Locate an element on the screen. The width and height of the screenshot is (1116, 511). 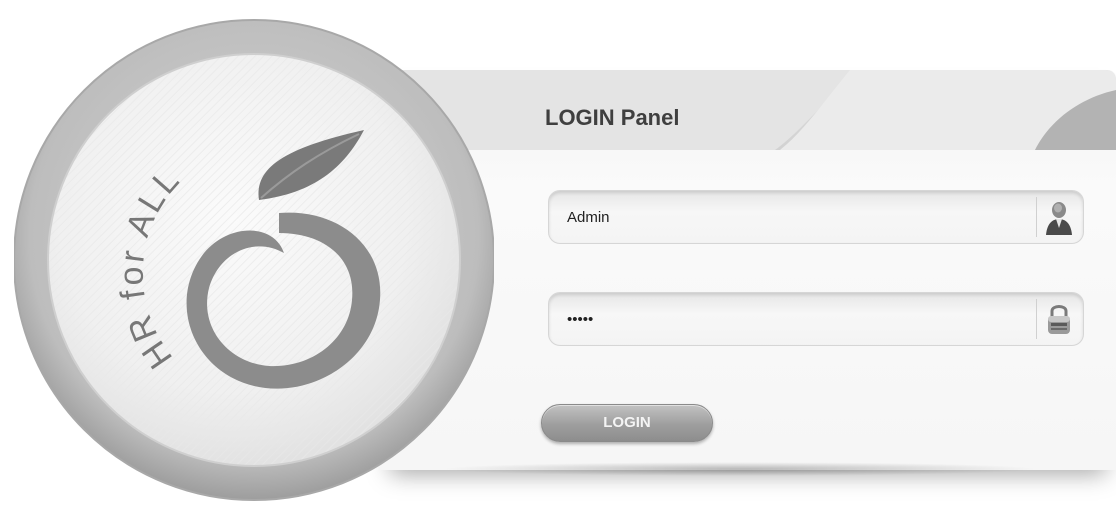
password-field is located at coordinates (816, 319).